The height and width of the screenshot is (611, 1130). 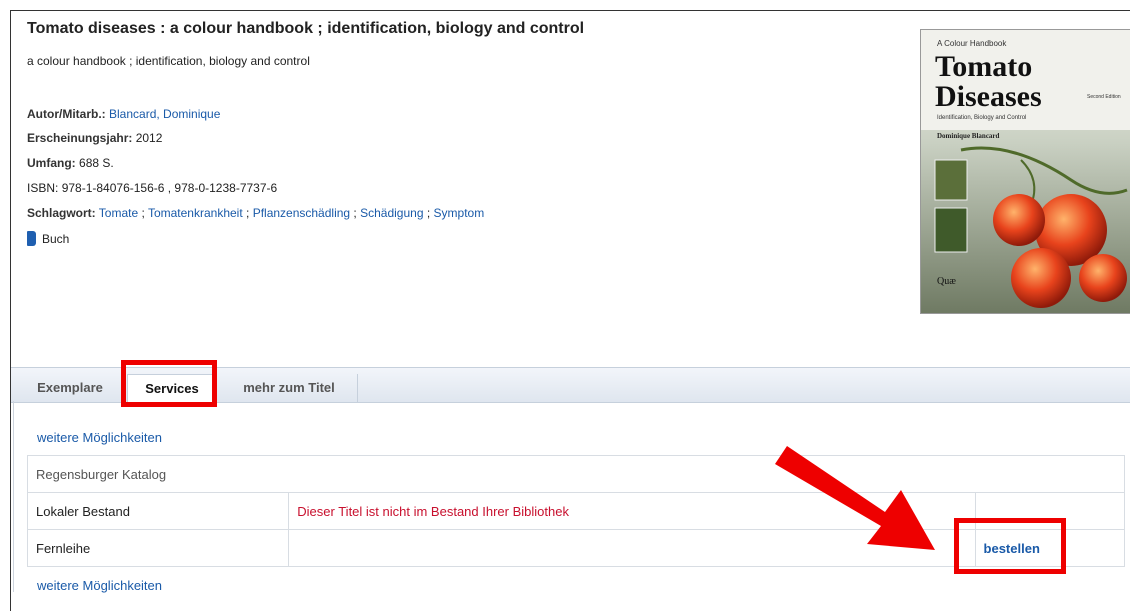 I want to click on subject-link: Symptom, so click(x=459, y=213).